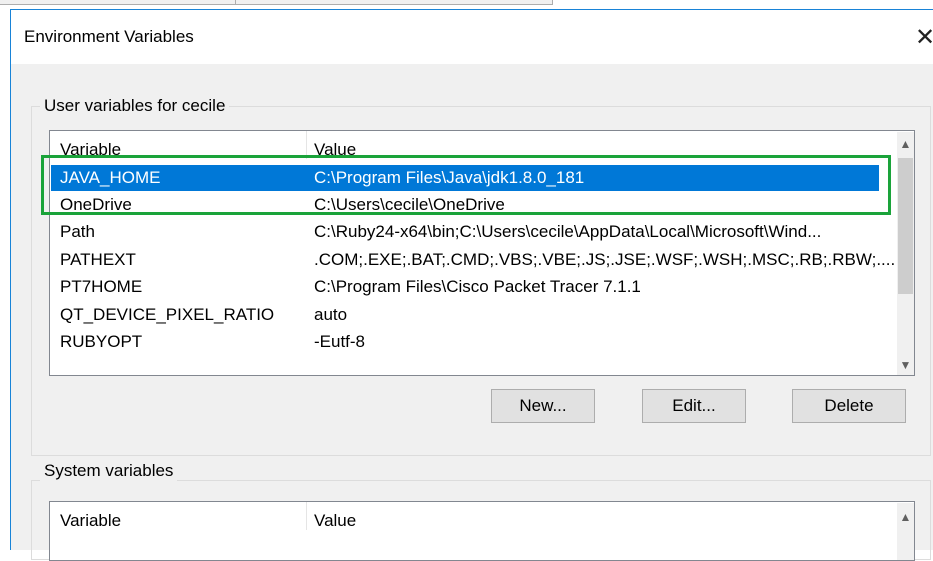 This screenshot has width=933, height=561. What do you see at coordinates (919, 38) in the screenshot?
I see `close-icon: ✕` at bounding box center [919, 38].